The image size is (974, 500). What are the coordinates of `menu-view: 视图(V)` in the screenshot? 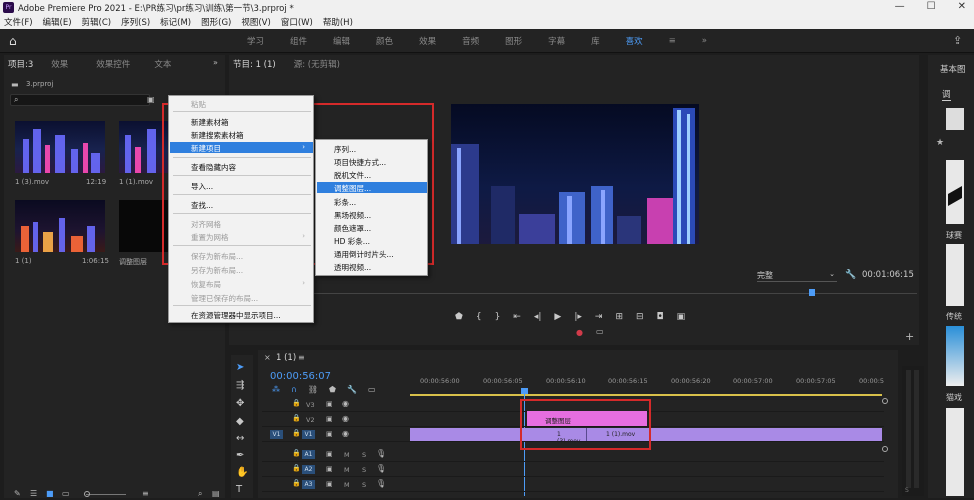 It's located at (255, 22).